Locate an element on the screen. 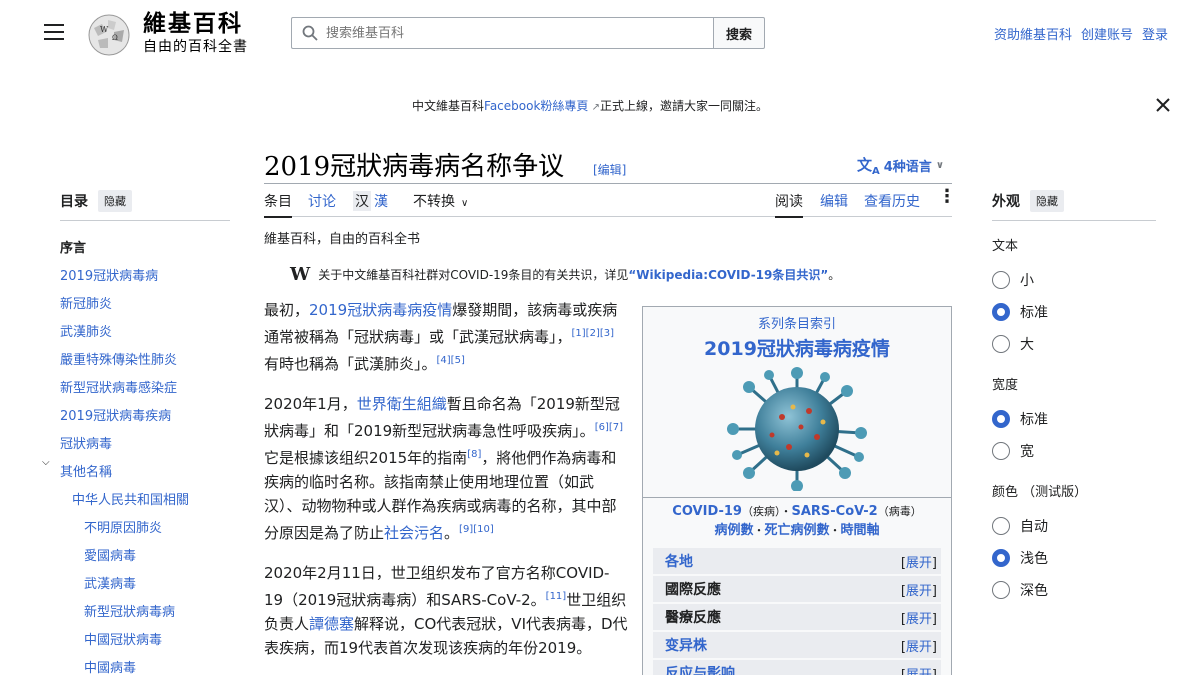 Image resolution: width=1200 pixels, height=675 pixels. appearance-hide-button: 隐藏 is located at coordinates (1047, 201).